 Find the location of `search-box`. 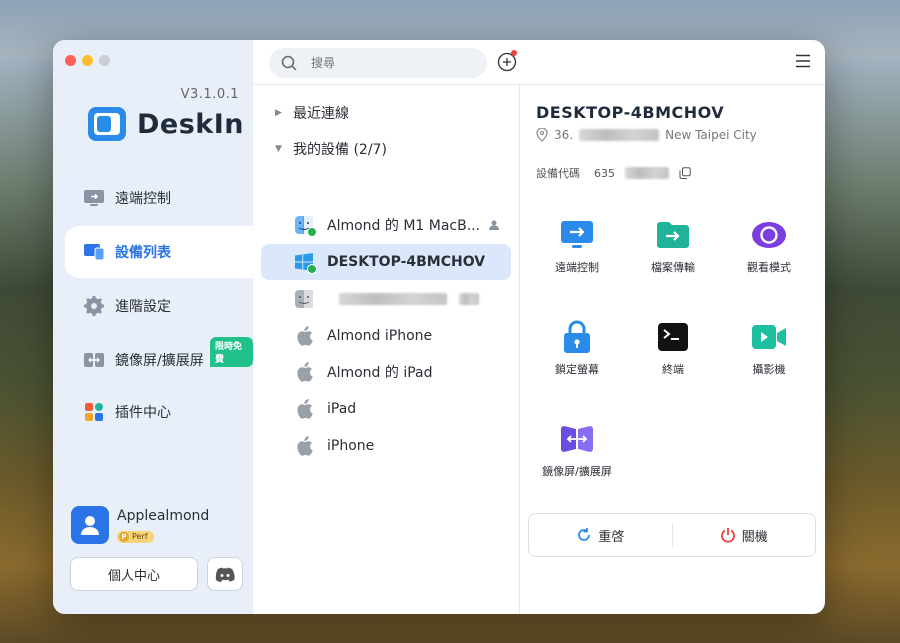

search-box is located at coordinates (378, 63).